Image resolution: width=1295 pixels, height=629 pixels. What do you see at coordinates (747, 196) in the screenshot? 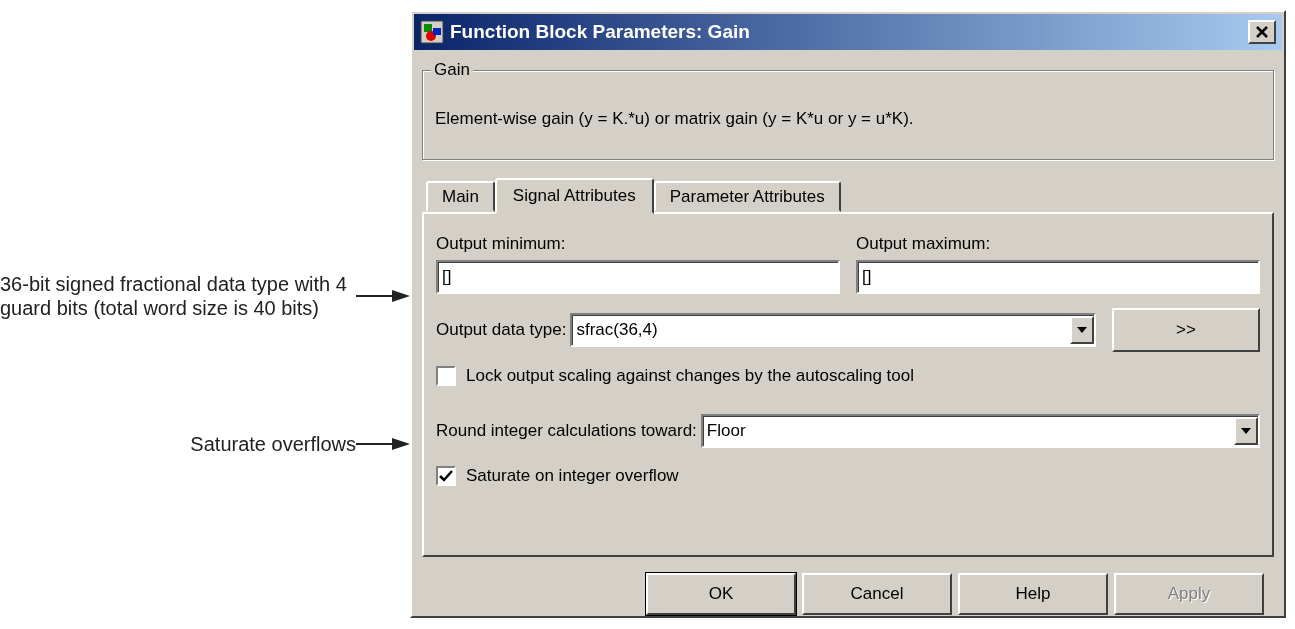
I see `tab: Parameter Attributes` at bounding box center [747, 196].